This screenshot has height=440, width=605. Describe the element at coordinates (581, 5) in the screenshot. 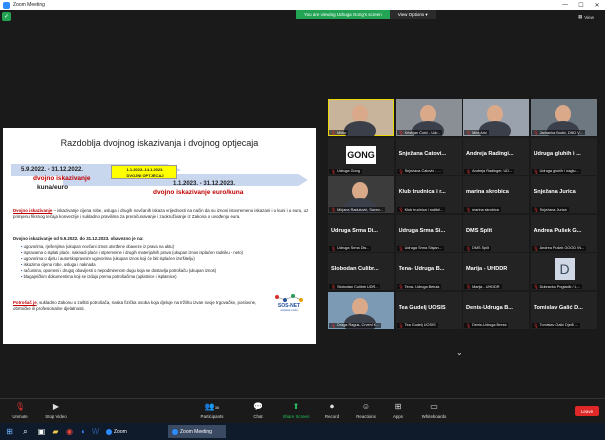

I see `maximize-button: ☐` at that location.